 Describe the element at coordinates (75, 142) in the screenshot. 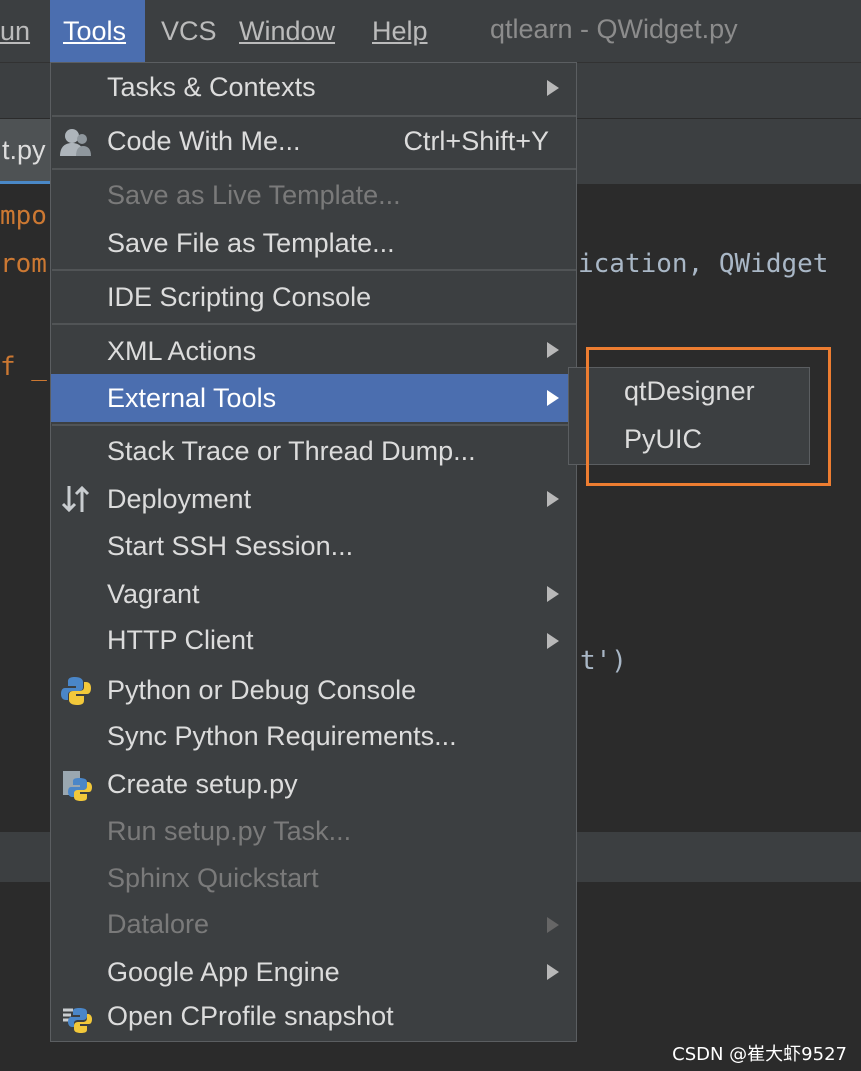

I see `user-icon` at that location.